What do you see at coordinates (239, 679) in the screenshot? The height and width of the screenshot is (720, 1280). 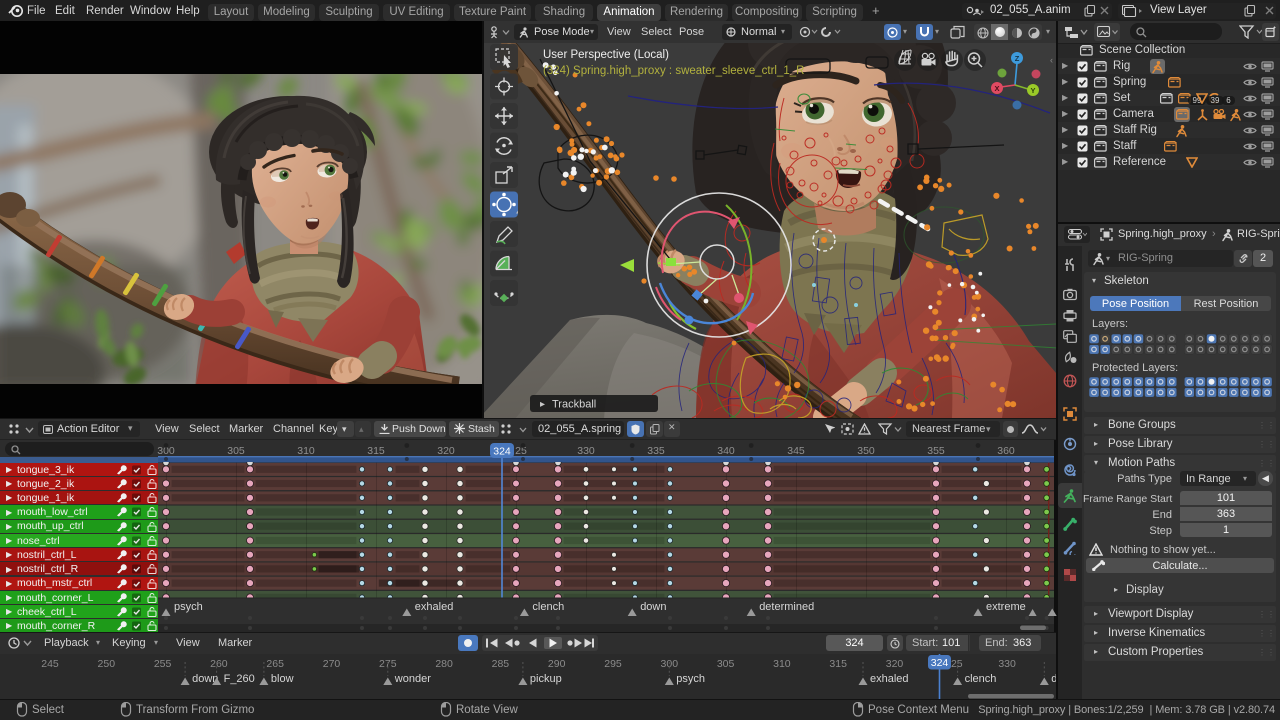 I see `svg-text: F_260` at bounding box center [239, 679].